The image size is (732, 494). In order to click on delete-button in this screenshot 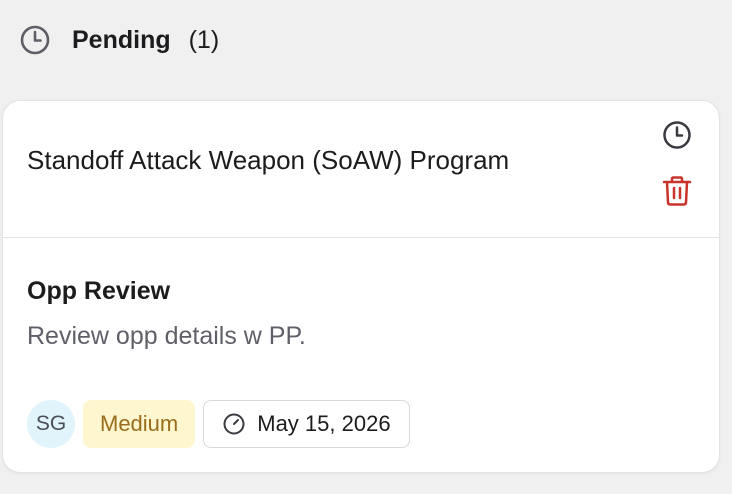, I will do `click(677, 193)`.